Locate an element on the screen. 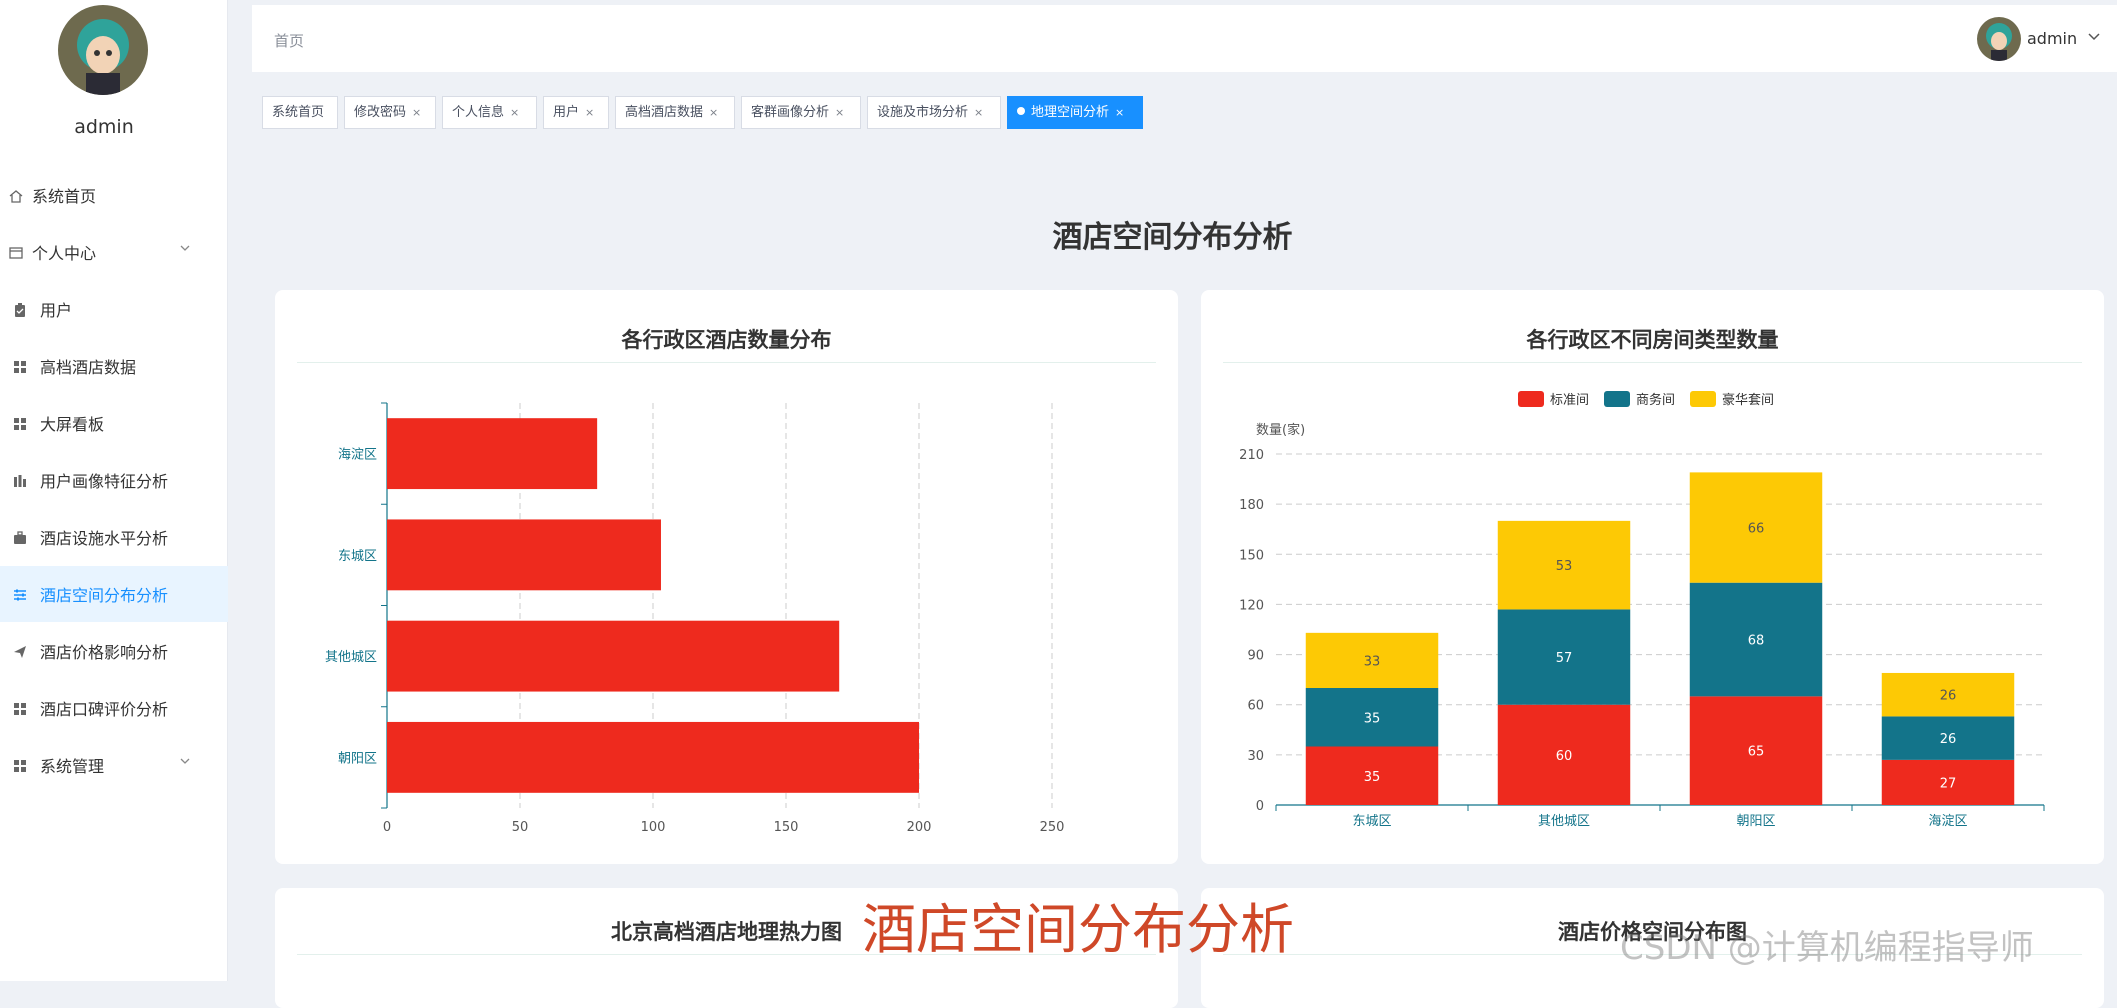 The height and width of the screenshot is (1008, 2117). y-tick-label: 150 is located at coordinates (1251, 555).